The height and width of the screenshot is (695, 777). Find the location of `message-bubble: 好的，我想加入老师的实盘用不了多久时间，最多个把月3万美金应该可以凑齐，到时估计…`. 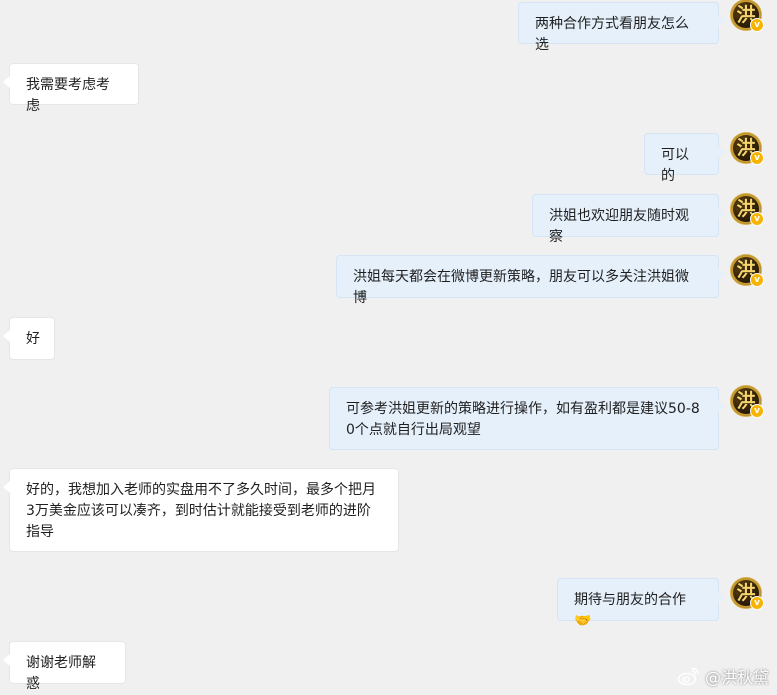

message-bubble: 好的，我想加入老师的实盘用不了多久时间，最多个把月3万美金应该可以凑齐，到时估计… is located at coordinates (201, 510).